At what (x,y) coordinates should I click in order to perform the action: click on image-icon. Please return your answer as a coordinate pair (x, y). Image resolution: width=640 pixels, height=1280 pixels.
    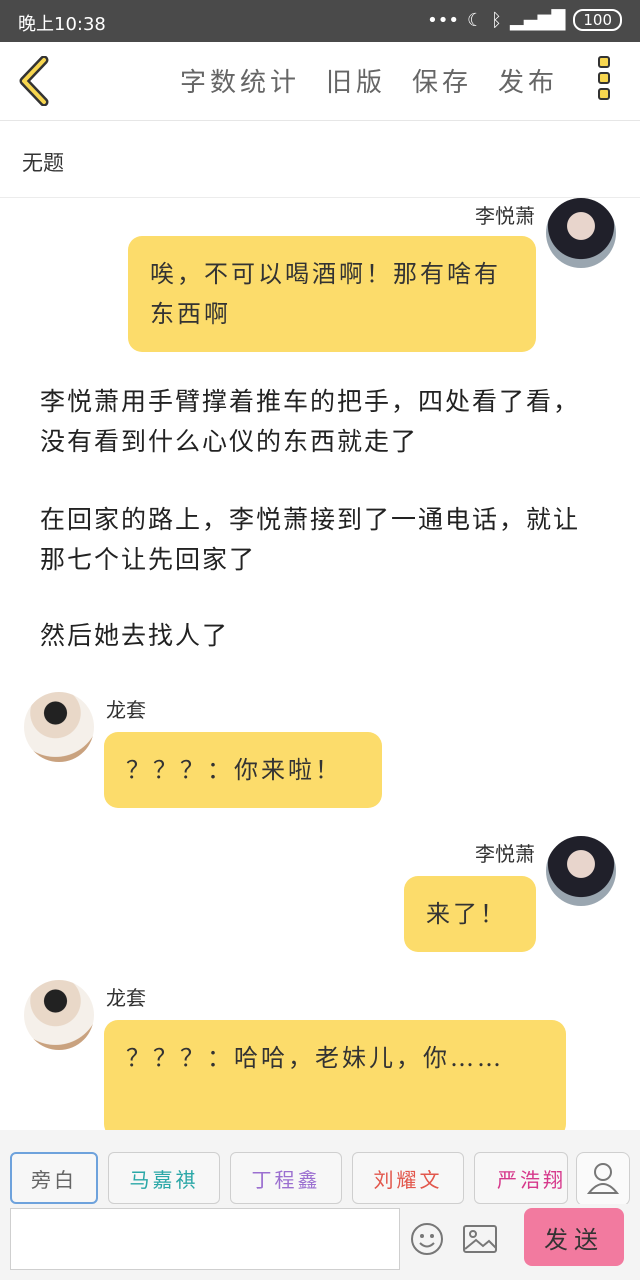
    Looking at the image, I should click on (480, 1239).